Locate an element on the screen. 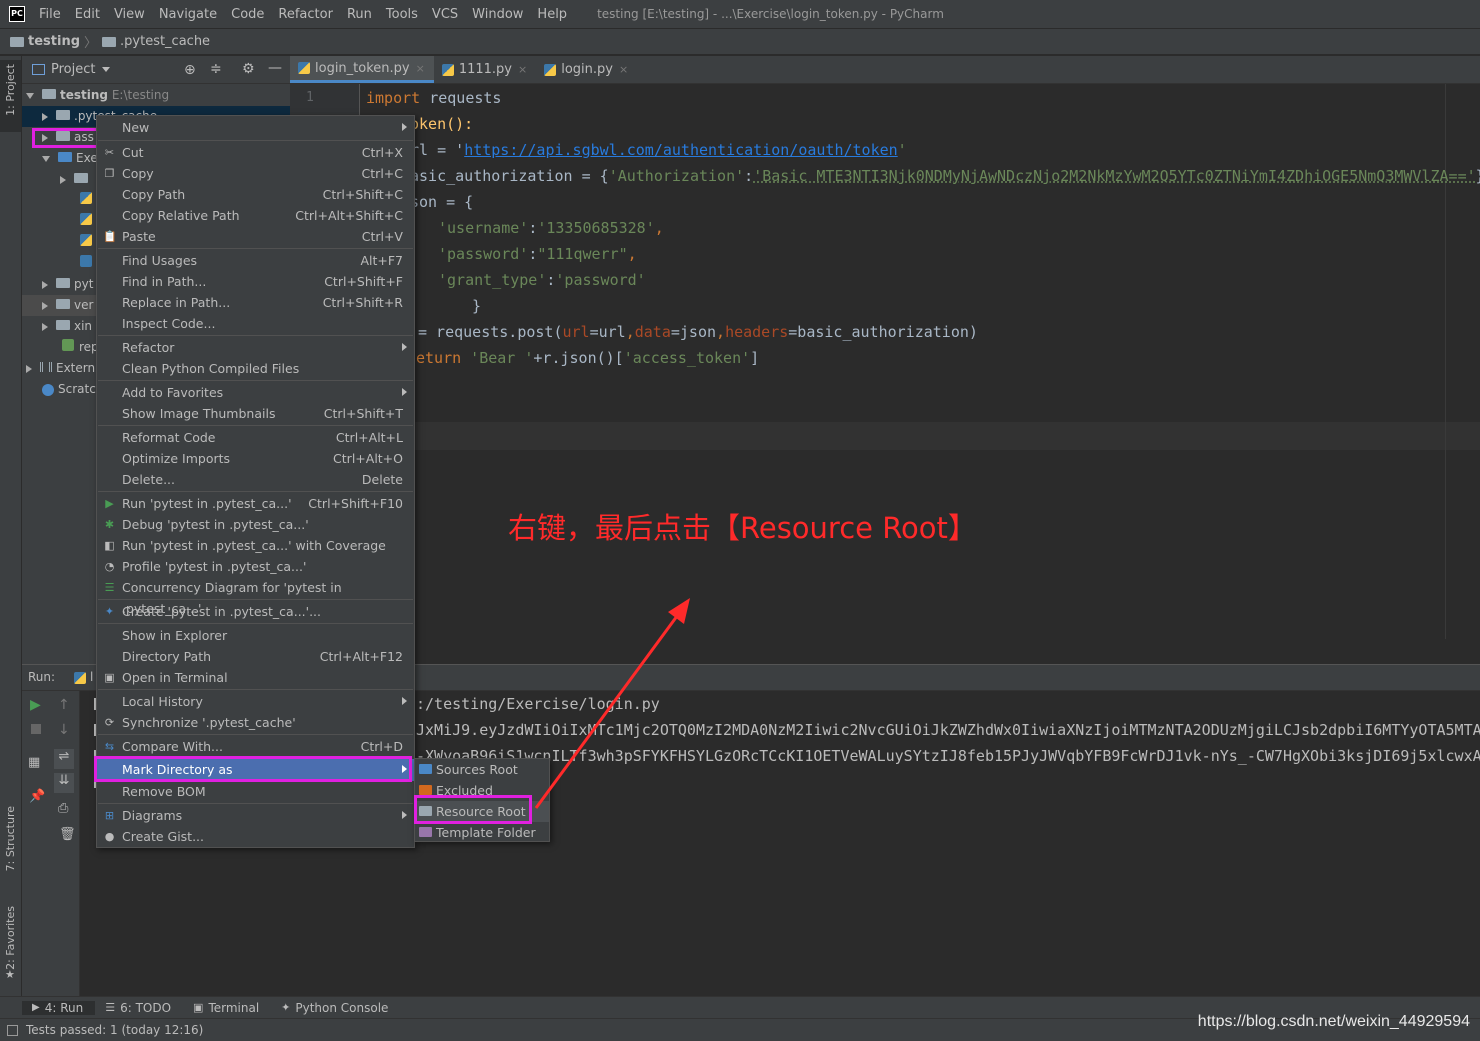 The image size is (1480, 1041). menu-code: Code is located at coordinates (247, 14).